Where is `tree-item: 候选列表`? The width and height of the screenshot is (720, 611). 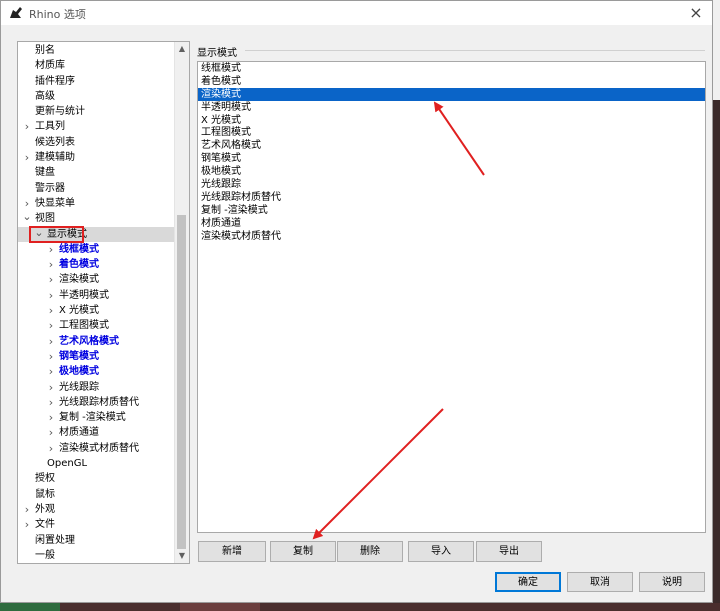
tree-item: 候选列表 is located at coordinates (97, 142).